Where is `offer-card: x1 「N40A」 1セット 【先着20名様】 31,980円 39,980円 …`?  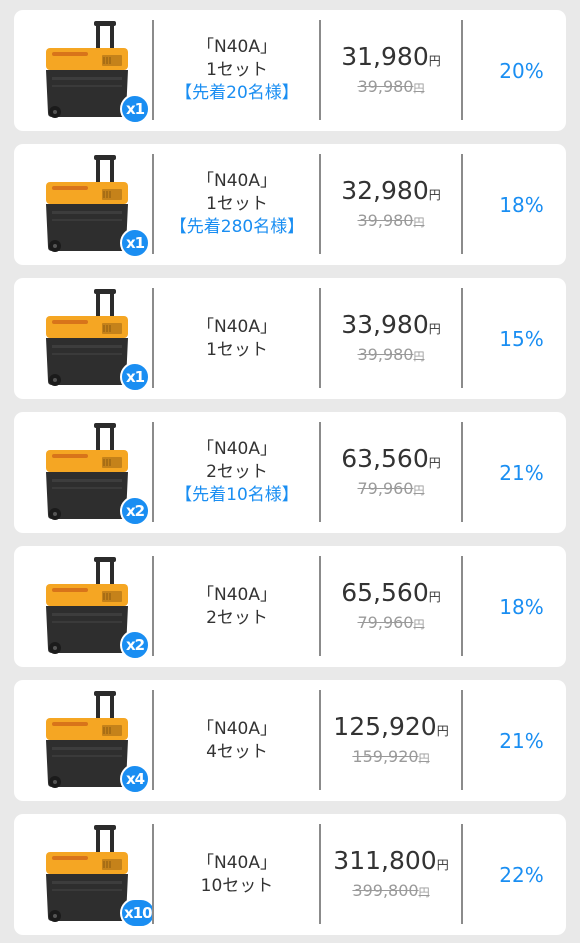
offer-card: x1 「N40A」 1セット 【先着20名様】 31,980円 39,980円 … is located at coordinates (290, 70).